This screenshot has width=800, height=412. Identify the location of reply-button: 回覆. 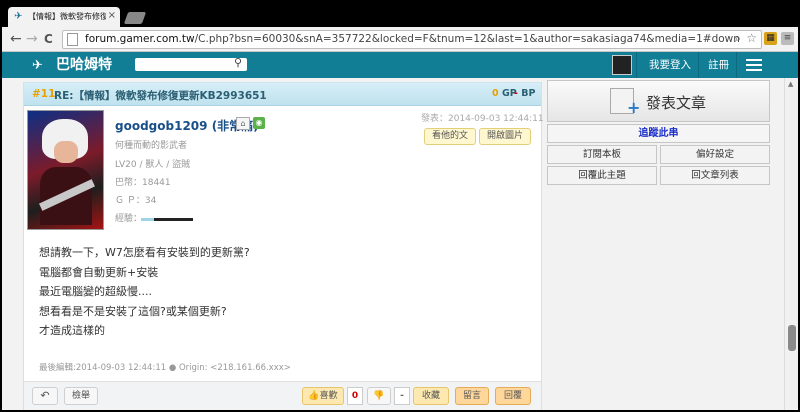
(513, 396).